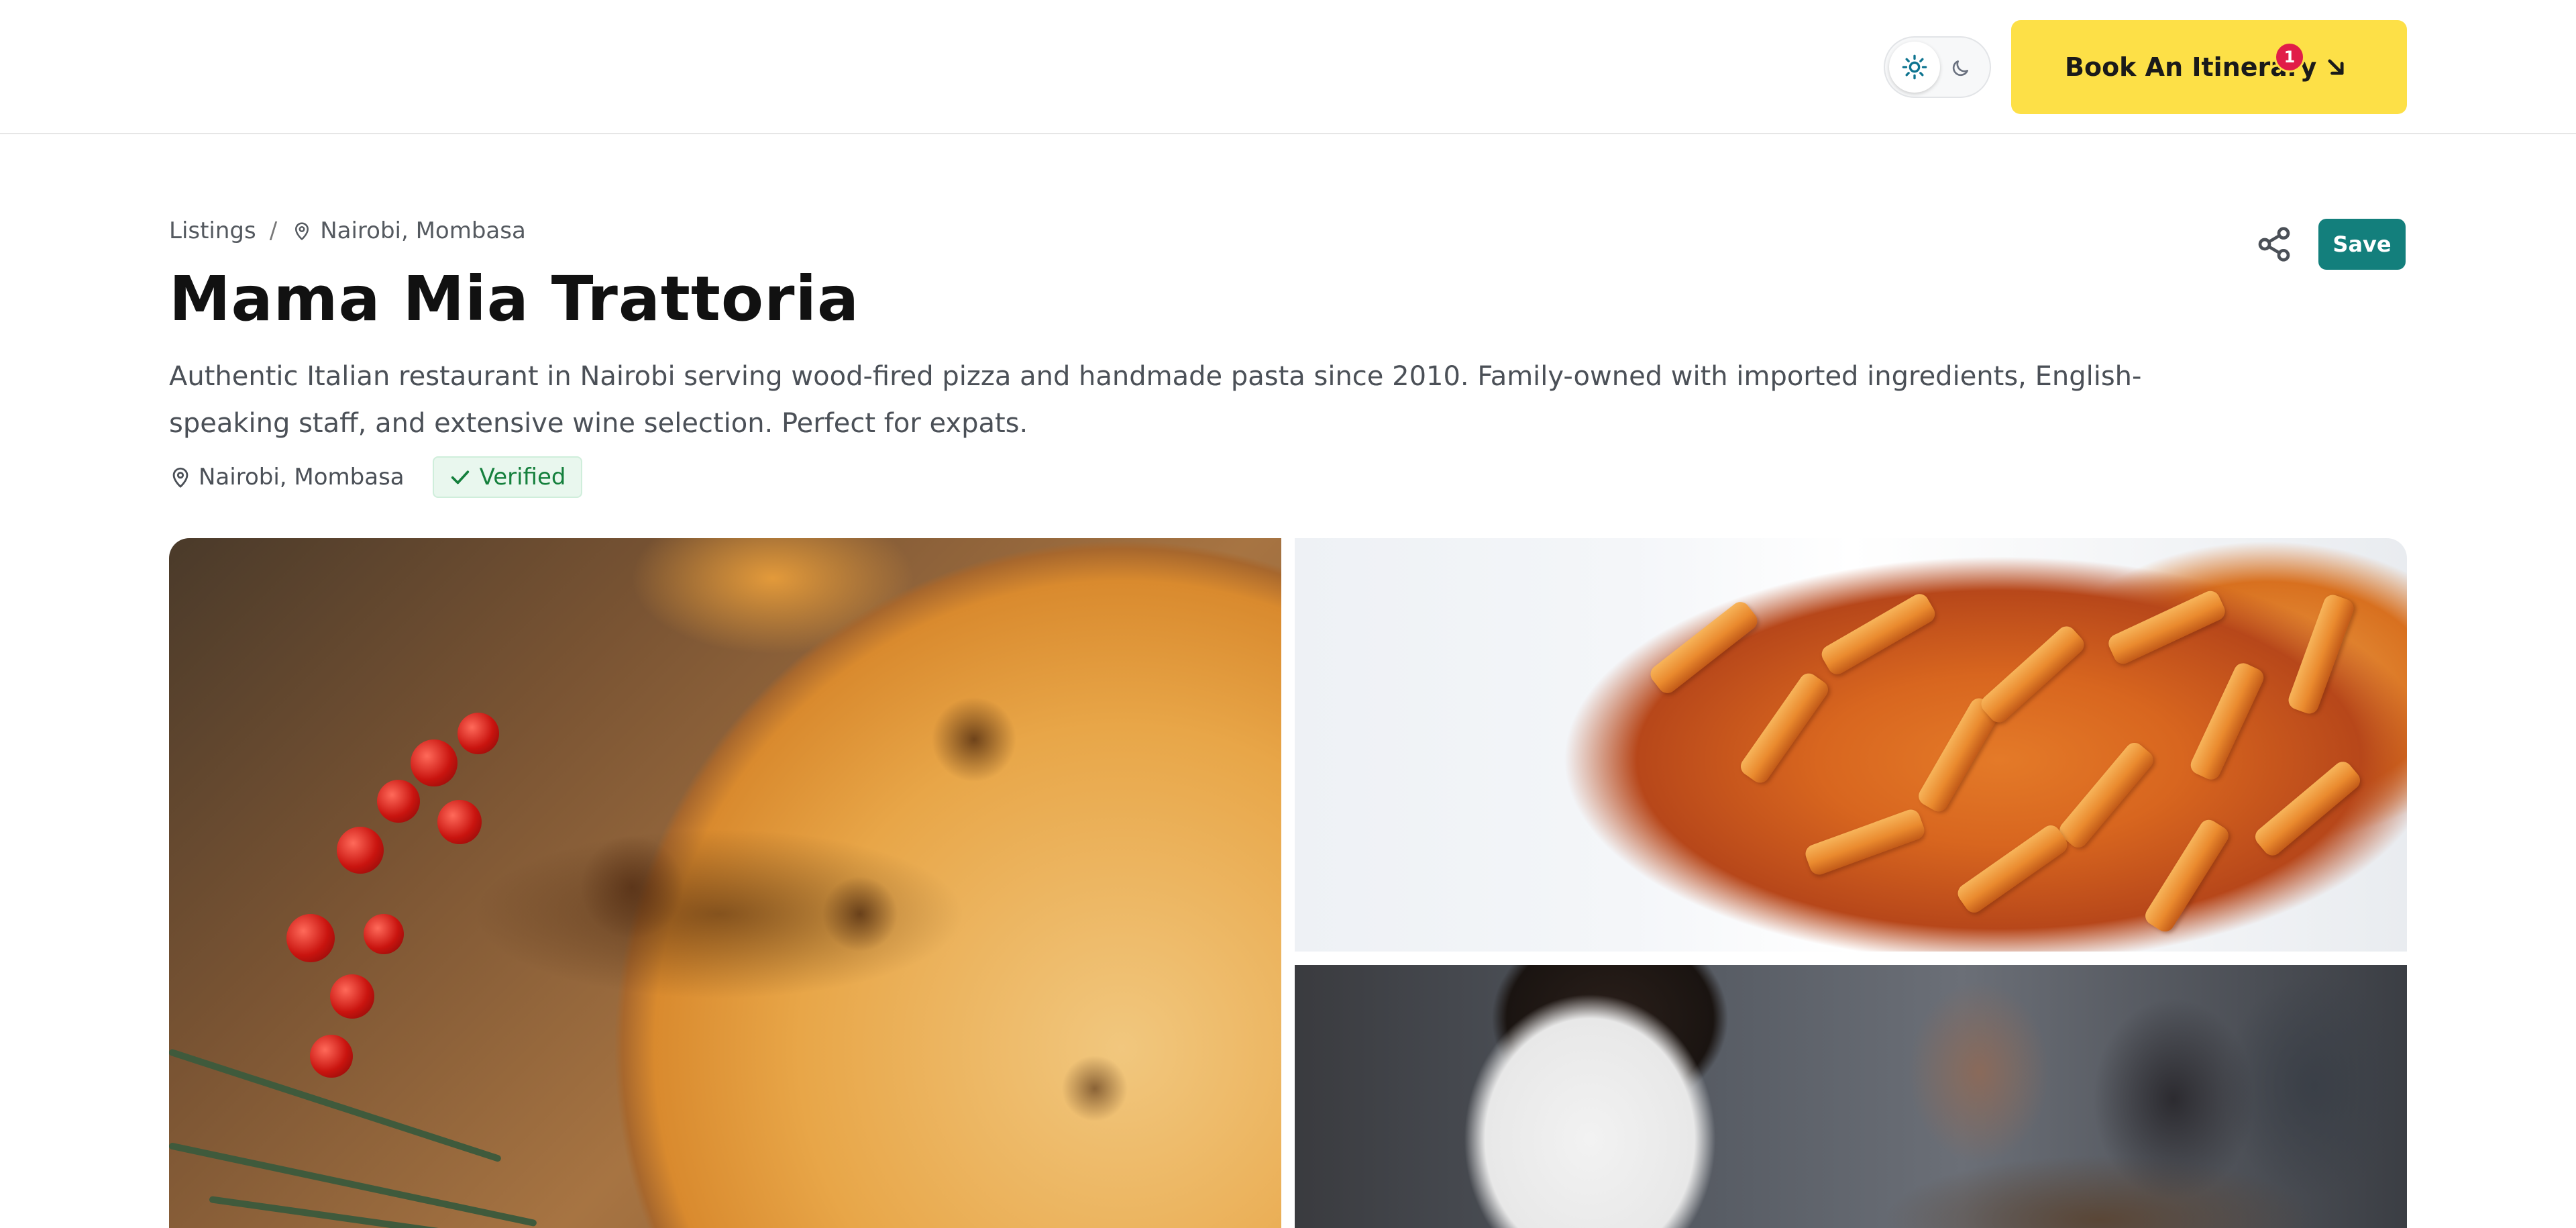  What do you see at coordinates (522, 477) in the screenshot?
I see `verified-label: Verified` at bounding box center [522, 477].